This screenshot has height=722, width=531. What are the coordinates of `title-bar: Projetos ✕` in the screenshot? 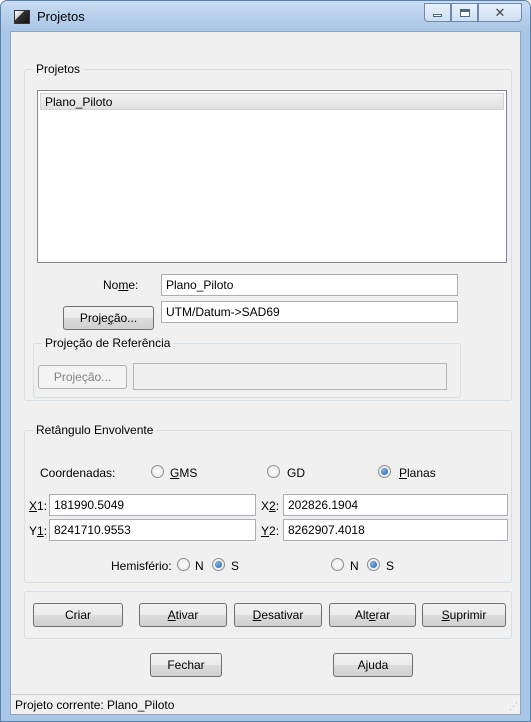 It's located at (265, 16).